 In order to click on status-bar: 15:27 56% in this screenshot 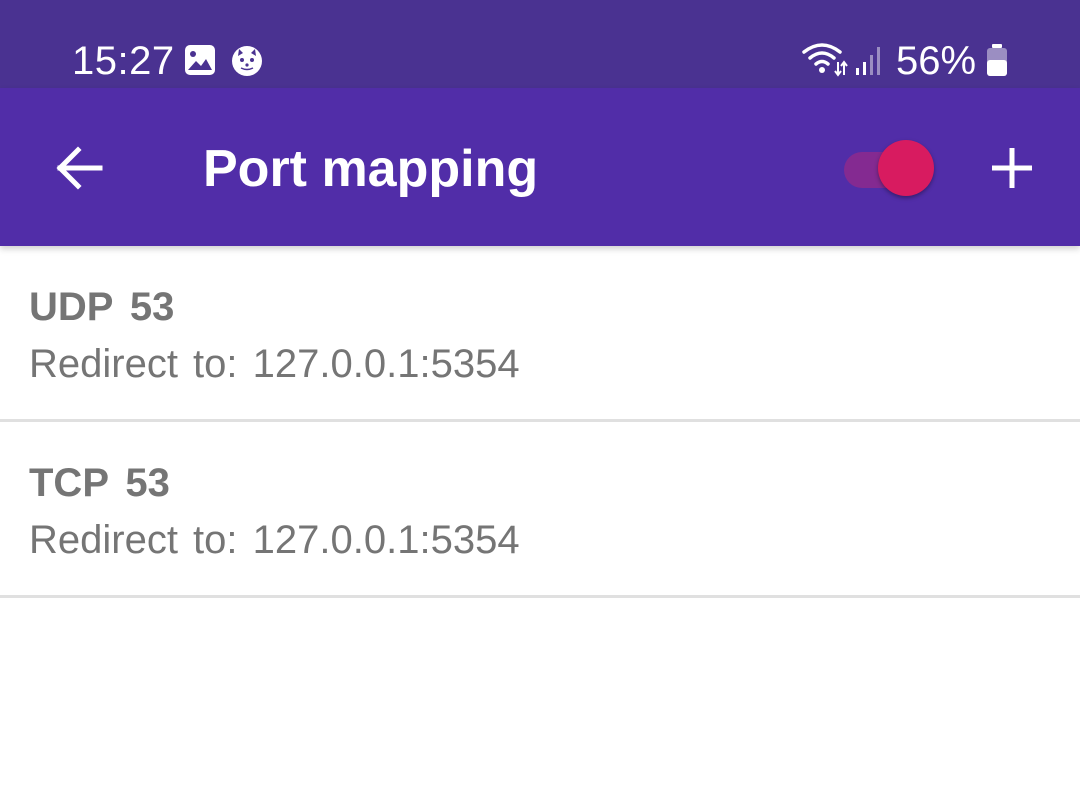, I will do `click(540, 44)`.